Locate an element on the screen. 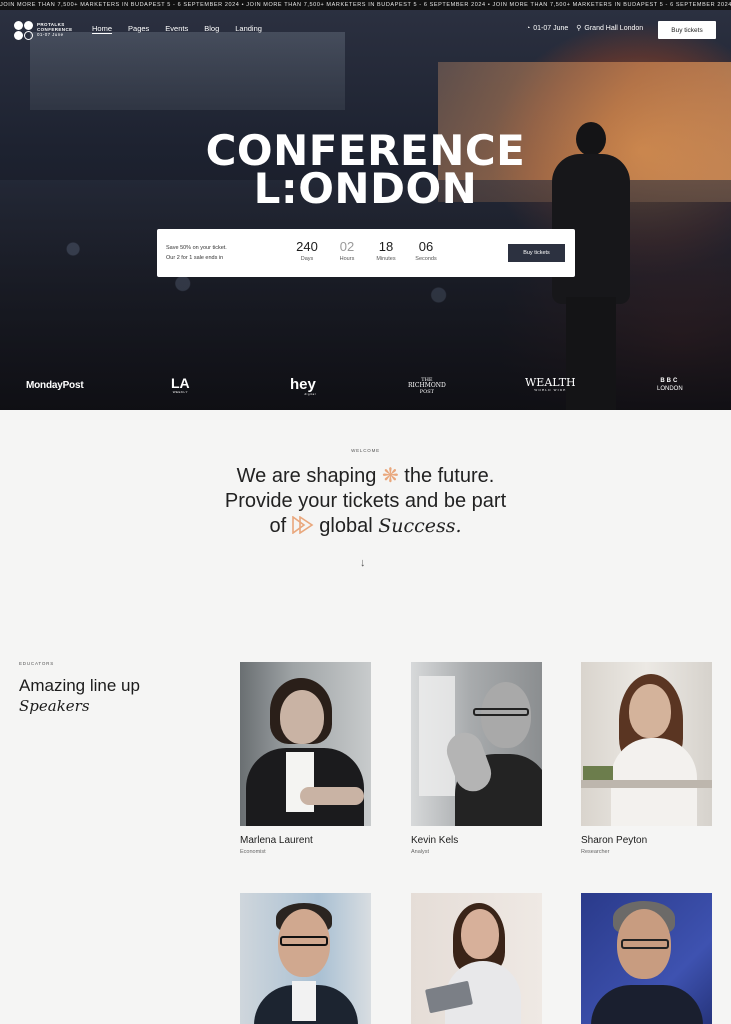 This screenshot has height=1024, width=731. sponsor-bbc-subtext: LONDON is located at coordinates (670, 389).